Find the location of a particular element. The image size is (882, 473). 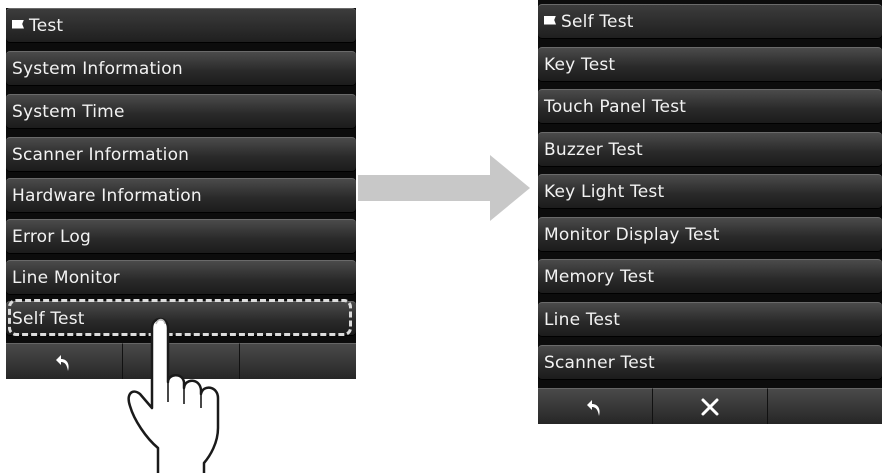

hand-pointer-icon is located at coordinates (173, 395).